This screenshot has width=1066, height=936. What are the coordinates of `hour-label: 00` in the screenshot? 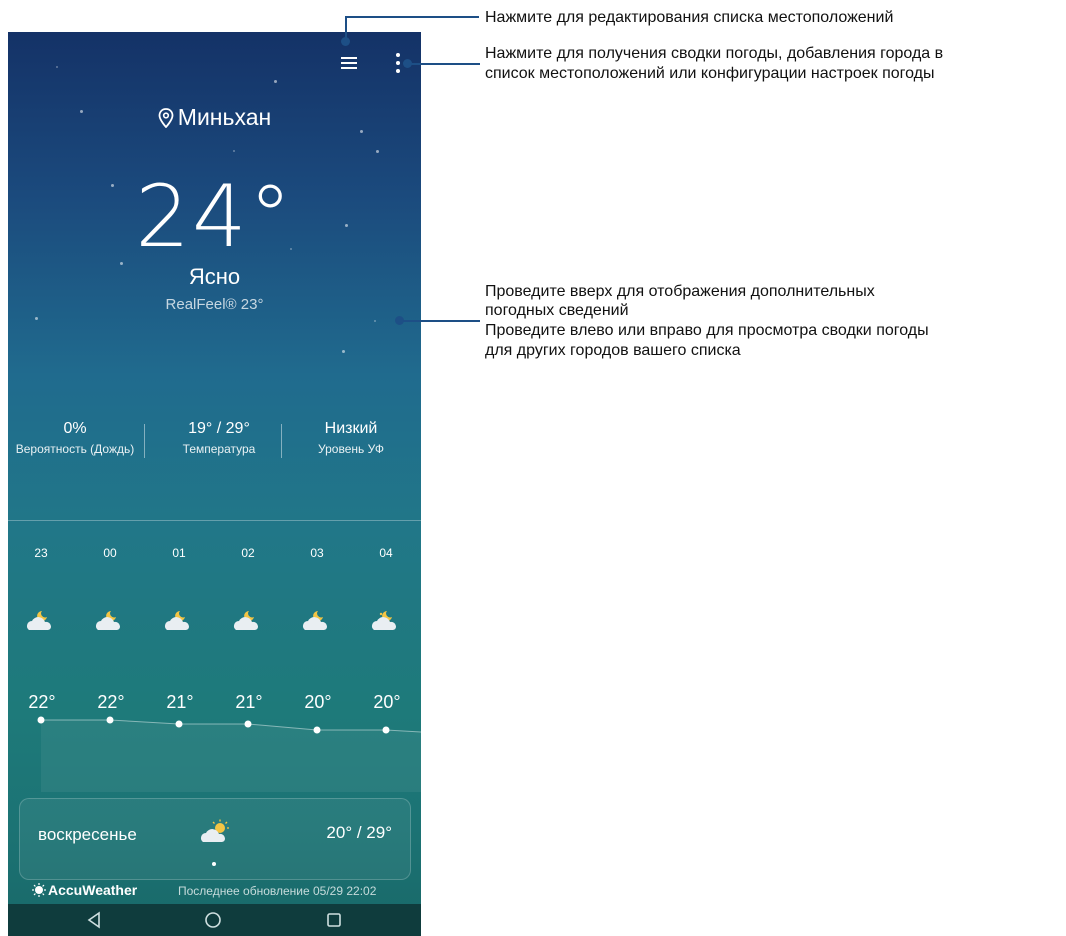 It's located at (110, 553).